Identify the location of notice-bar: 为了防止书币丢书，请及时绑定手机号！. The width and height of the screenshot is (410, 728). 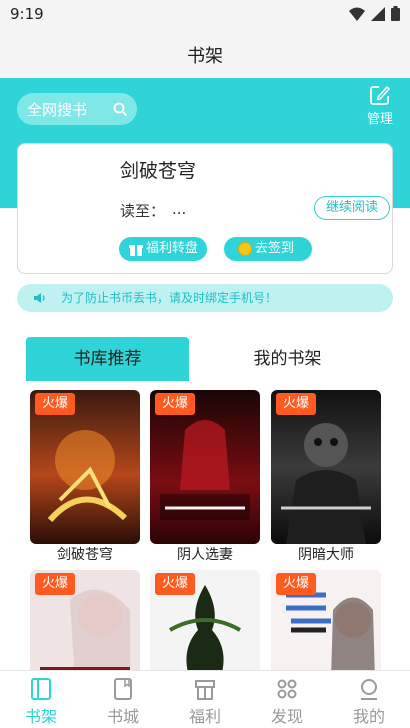
(205, 298).